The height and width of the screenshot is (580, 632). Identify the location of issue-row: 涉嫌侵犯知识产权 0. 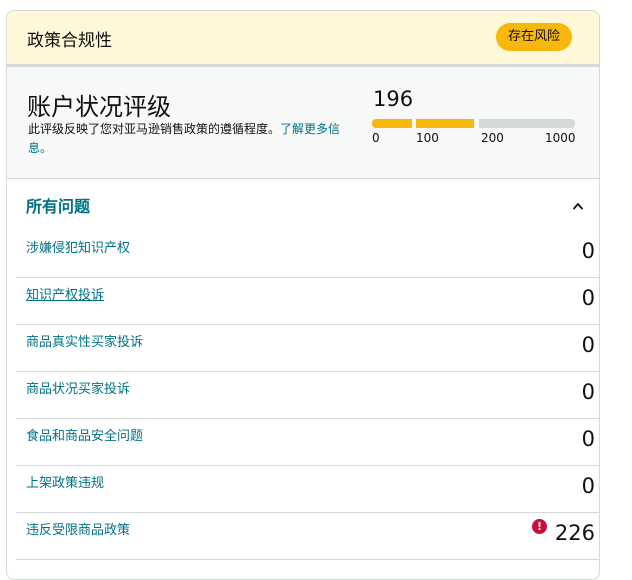
(307, 254).